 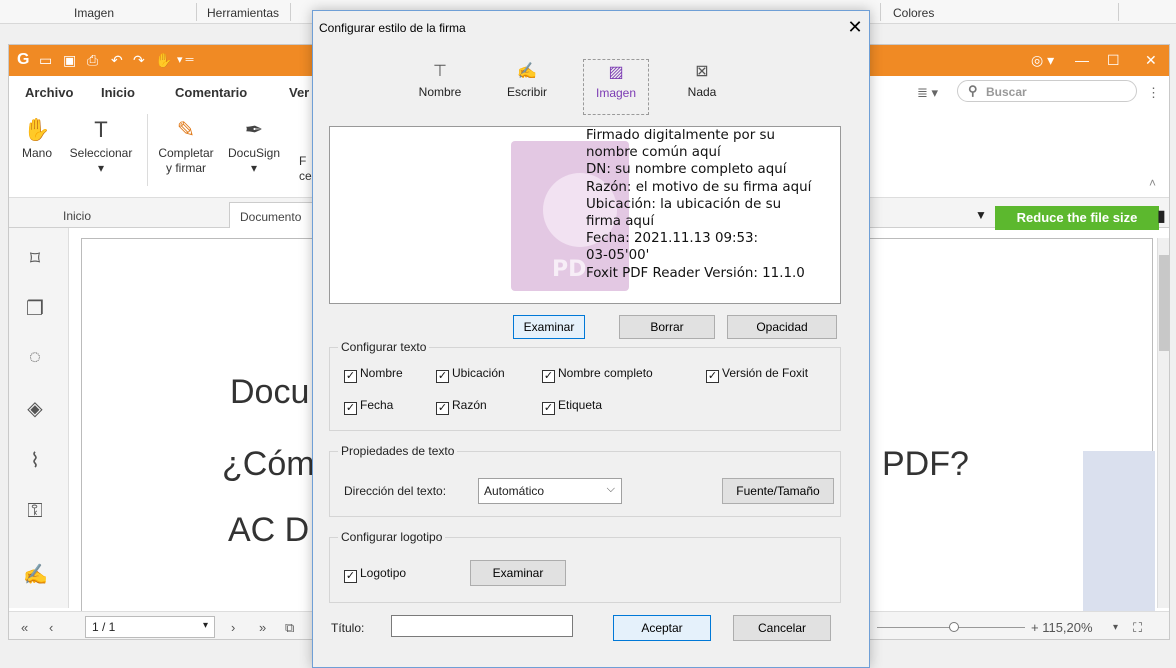 What do you see at coordinates (37, 153) in the screenshot?
I see `hand-tool-label: Mano` at bounding box center [37, 153].